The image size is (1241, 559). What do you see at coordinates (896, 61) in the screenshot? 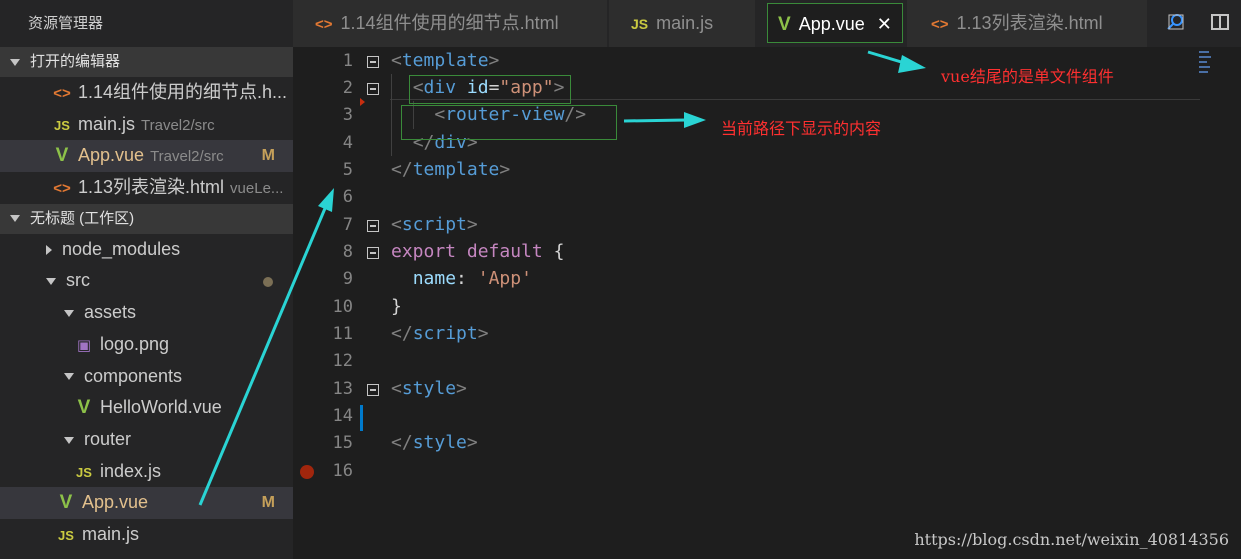
I see `arrow-to-single-file-note` at bounding box center [896, 61].